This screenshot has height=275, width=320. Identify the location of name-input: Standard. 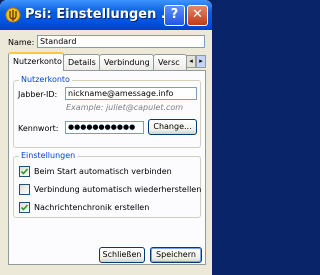
(121, 41).